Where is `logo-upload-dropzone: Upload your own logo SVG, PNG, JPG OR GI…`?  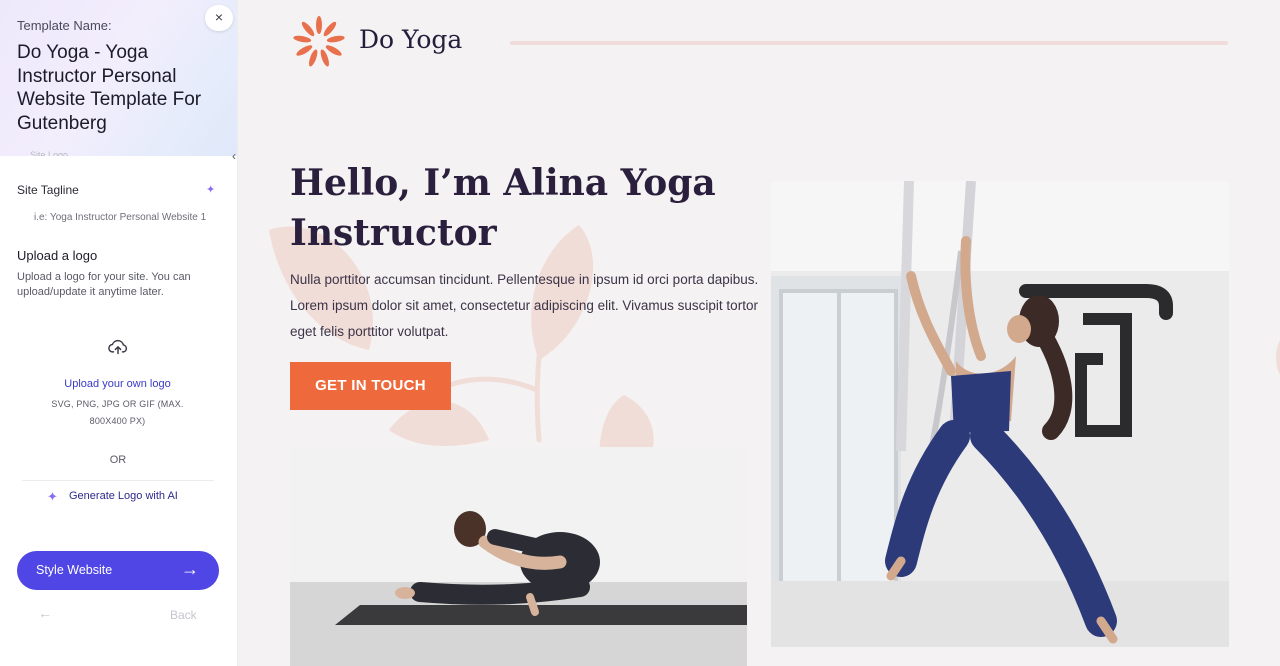 logo-upload-dropzone: Upload your own logo SVG, PNG, JPG OR GI… is located at coordinates (117, 385).